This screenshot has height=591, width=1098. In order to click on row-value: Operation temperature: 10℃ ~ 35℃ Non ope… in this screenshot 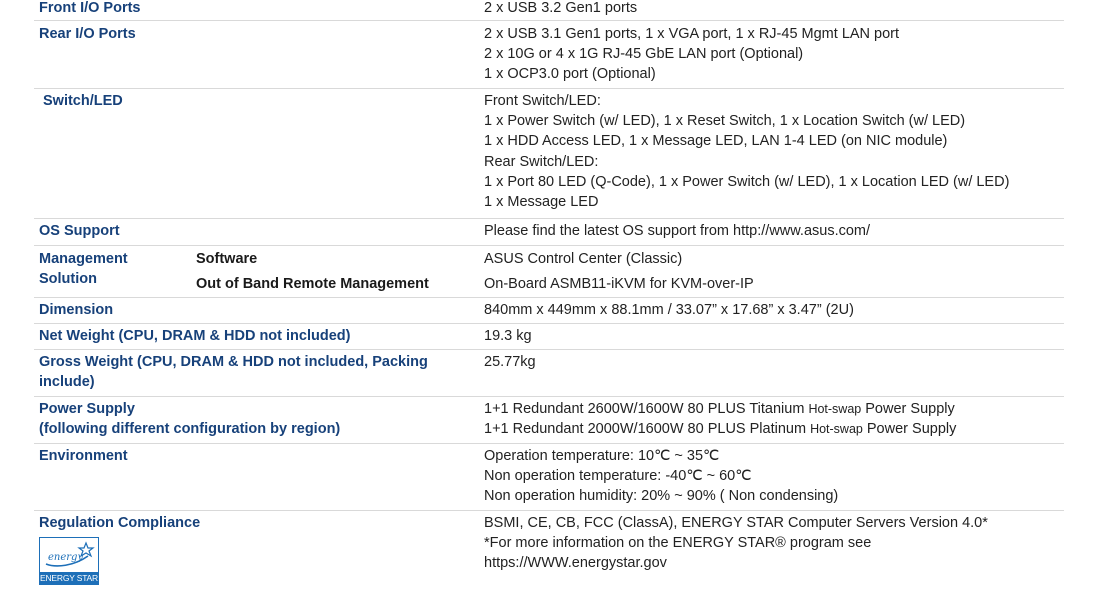, I will do `click(661, 476)`.